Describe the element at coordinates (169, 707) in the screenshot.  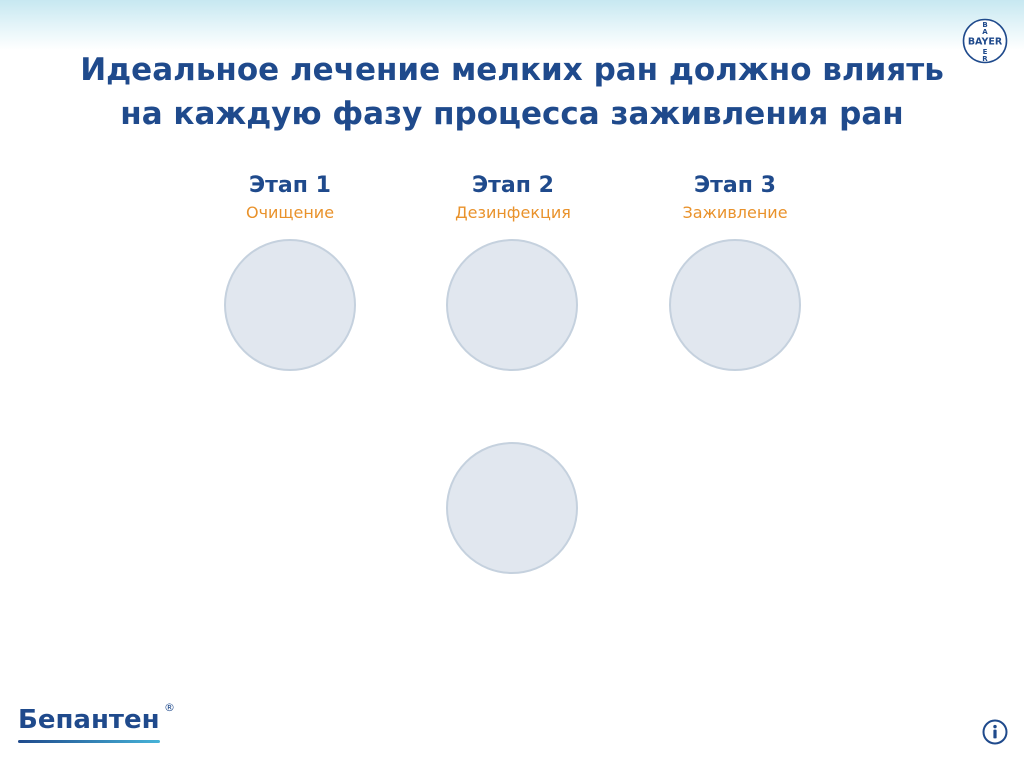
I see `registered-mark: ®` at that location.